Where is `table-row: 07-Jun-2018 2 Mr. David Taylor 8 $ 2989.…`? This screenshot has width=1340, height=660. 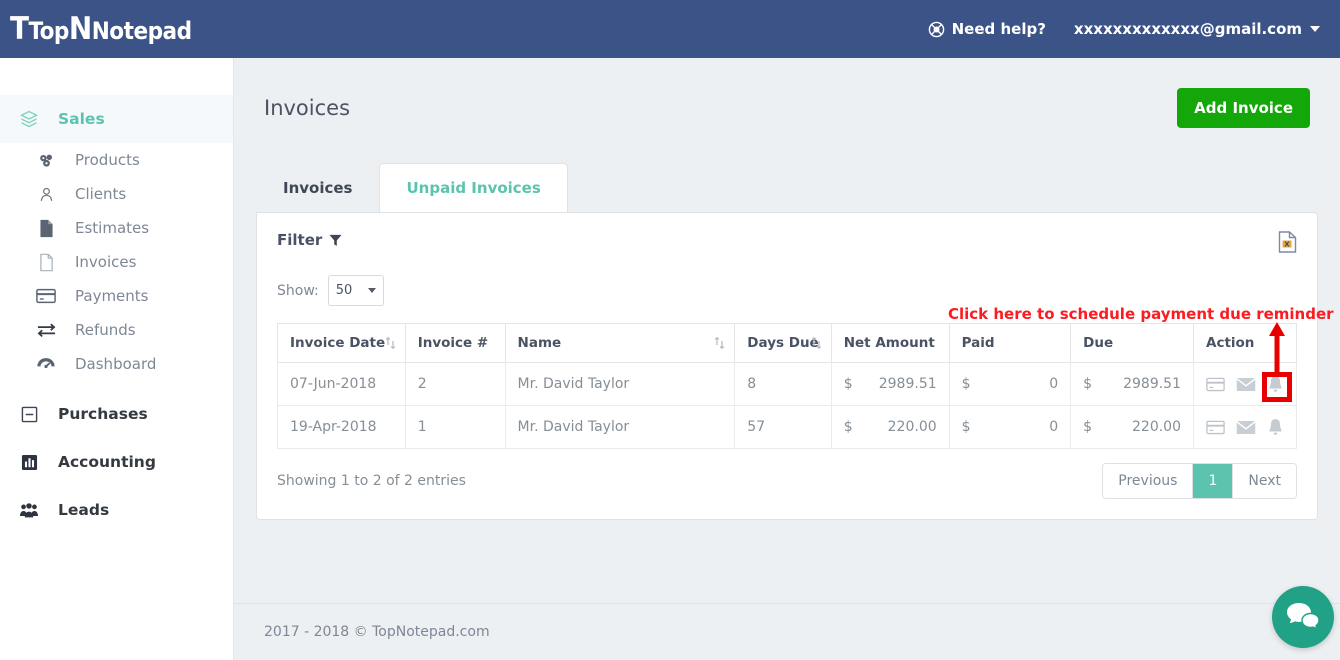
table-row: 07-Jun-2018 2 Mr. David Taylor 8 $ 2989.… is located at coordinates (787, 384).